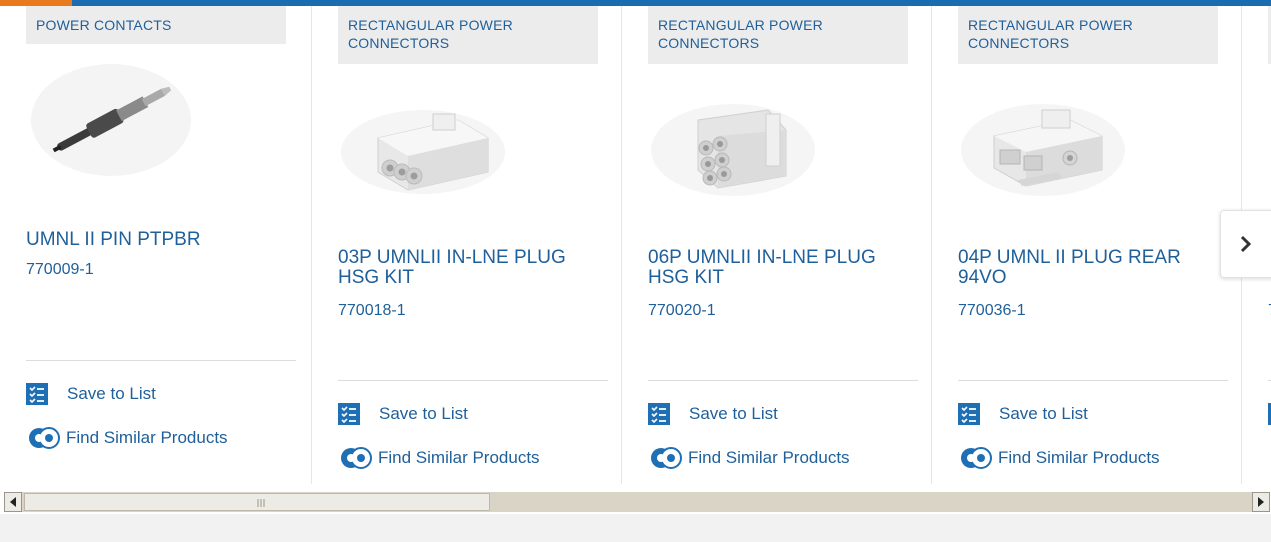 This screenshot has width=1271, height=542. I want to click on part-number: 770020-1, so click(682, 311).